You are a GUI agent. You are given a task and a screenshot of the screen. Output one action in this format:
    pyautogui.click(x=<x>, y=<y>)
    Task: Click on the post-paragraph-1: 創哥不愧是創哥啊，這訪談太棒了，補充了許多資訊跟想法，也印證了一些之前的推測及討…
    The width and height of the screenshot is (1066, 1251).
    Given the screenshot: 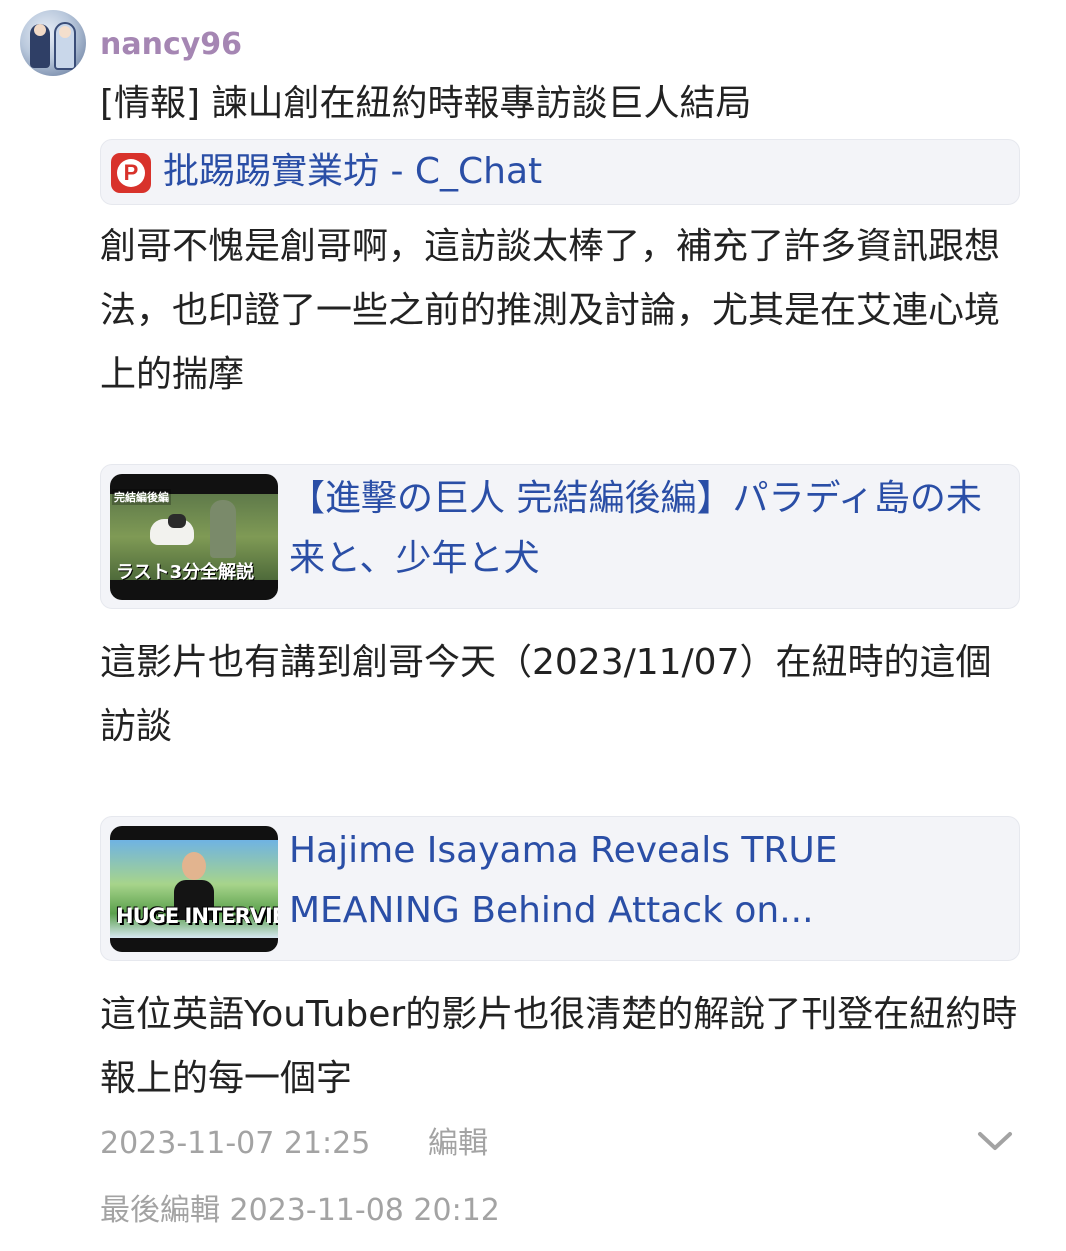 What is the action you would take?
    pyautogui.click(x=550, y=310)
    